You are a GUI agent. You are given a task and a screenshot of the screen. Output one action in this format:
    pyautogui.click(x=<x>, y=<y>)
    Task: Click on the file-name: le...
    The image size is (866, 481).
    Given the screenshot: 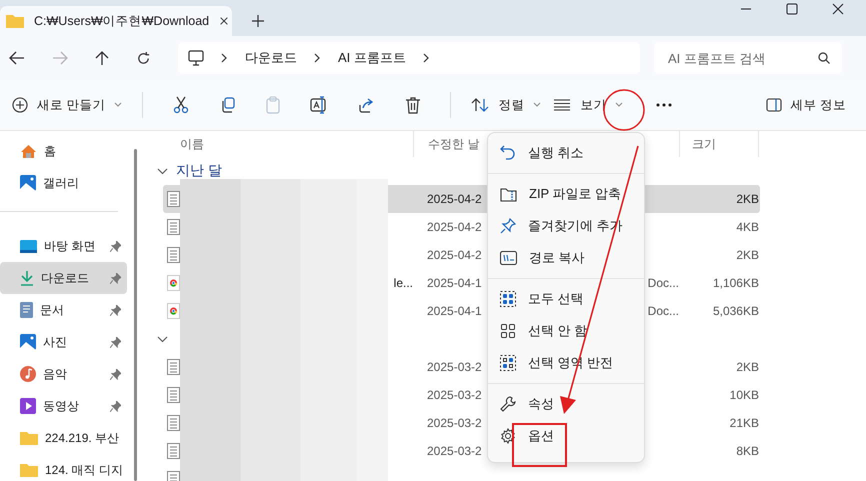 What is the action you would take?
    pyautogui.click(x=403, y=283)
    